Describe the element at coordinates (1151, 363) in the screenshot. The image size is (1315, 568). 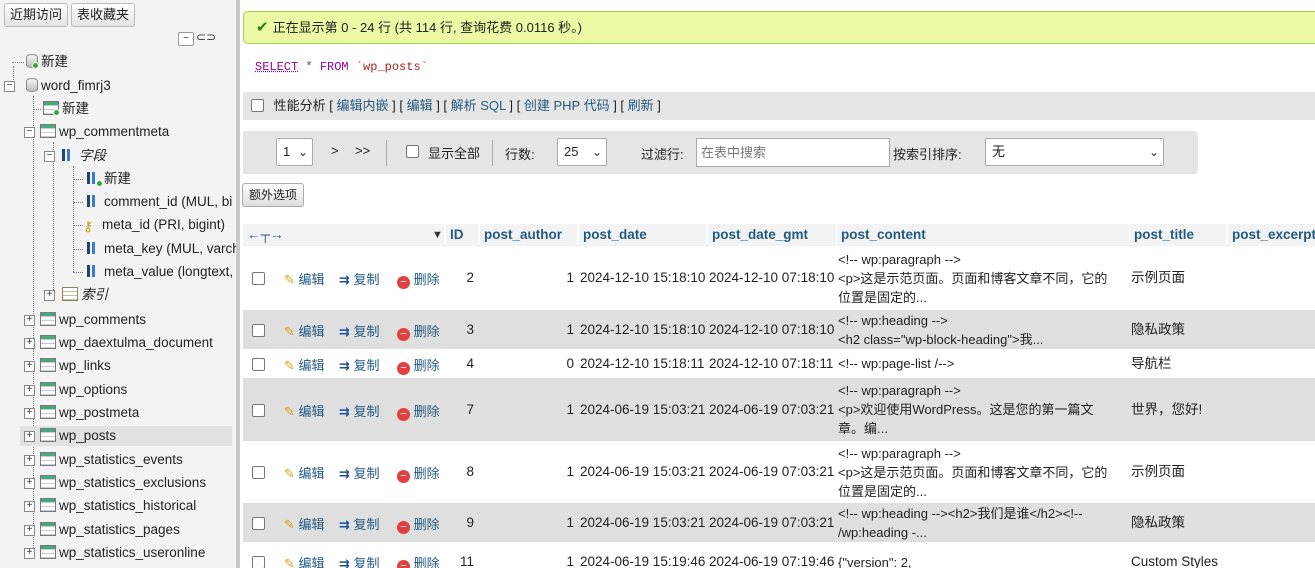
I see `cell-post-title: 导航栏` at that location.